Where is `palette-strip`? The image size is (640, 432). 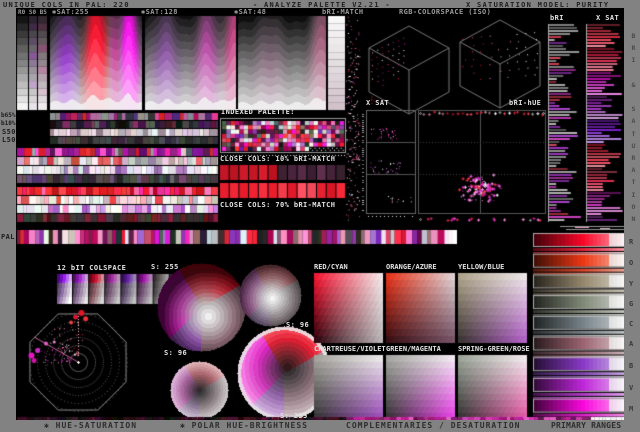
palette-strip is located at coordinates (237, 237).